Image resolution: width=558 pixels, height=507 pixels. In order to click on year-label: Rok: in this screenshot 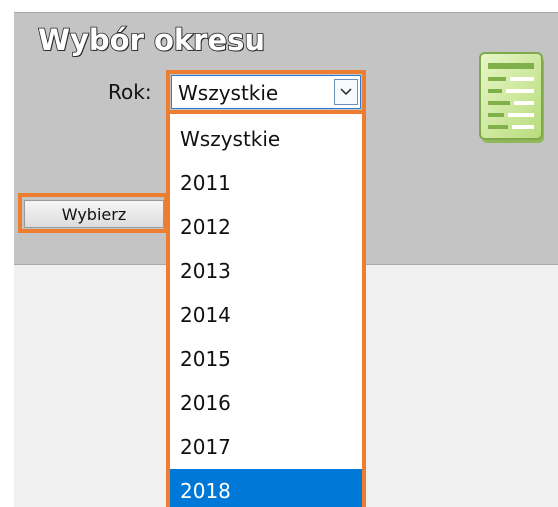, I will do `click(130, 92)`.